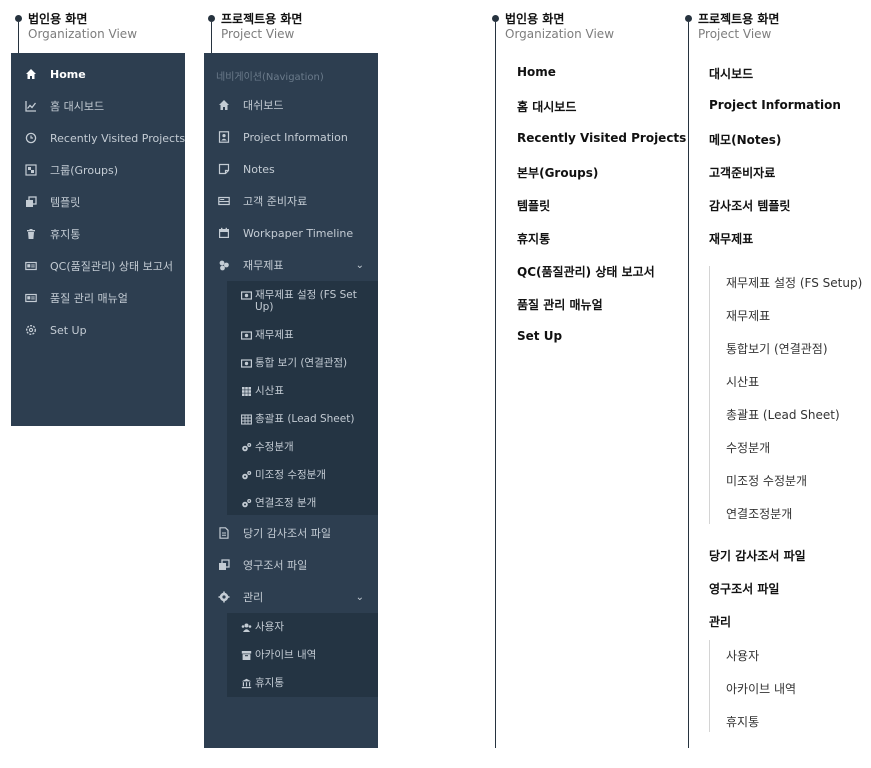 The height and width of the screenshot is (768, 871). I want to click on admin-sub-label: 휴지통, so click(269, 683).